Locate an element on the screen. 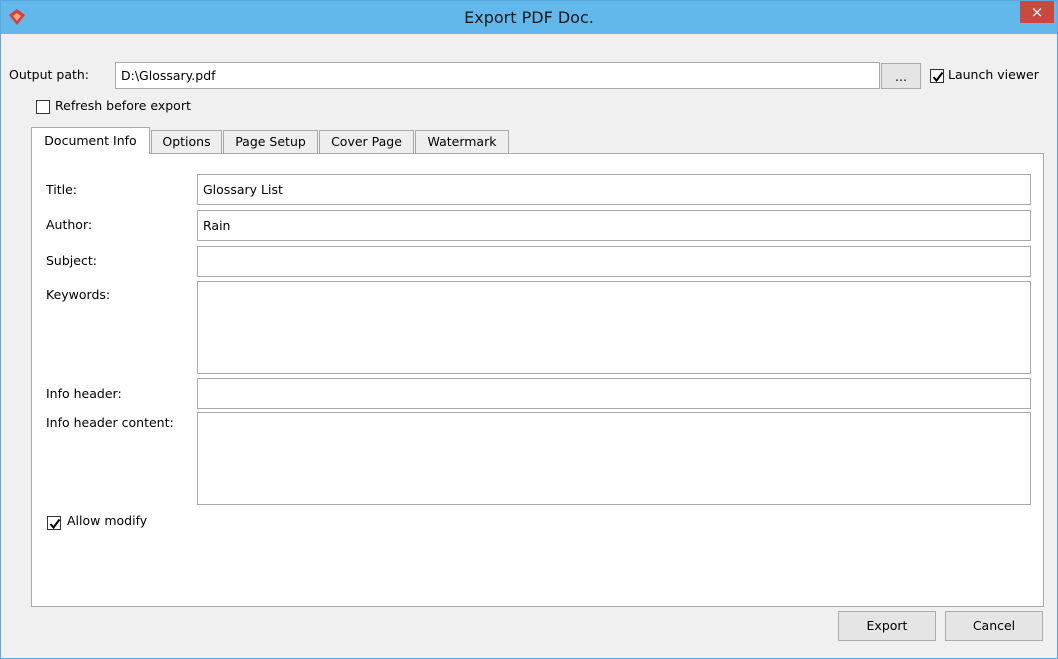 The image size is (1058, 659). tab-watermark: Watermark is located at coordinates (462, 142).